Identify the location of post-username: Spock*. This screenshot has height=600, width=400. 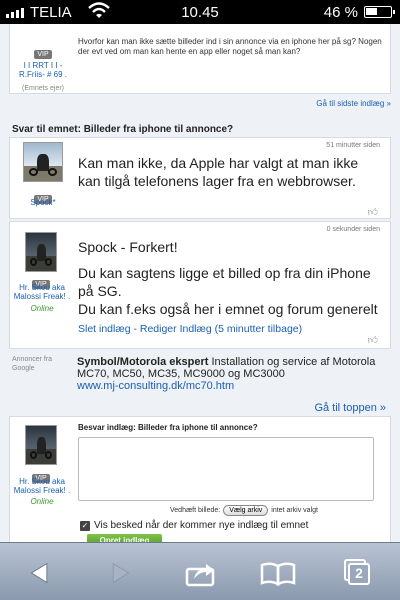
(43, 202).